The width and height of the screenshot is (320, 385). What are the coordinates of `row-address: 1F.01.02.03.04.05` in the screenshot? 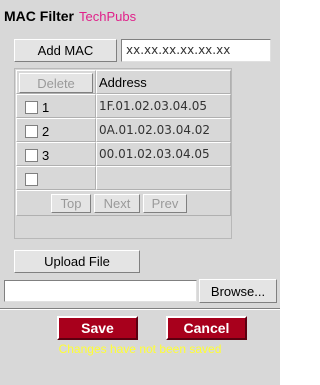 It's located at (153, 106).